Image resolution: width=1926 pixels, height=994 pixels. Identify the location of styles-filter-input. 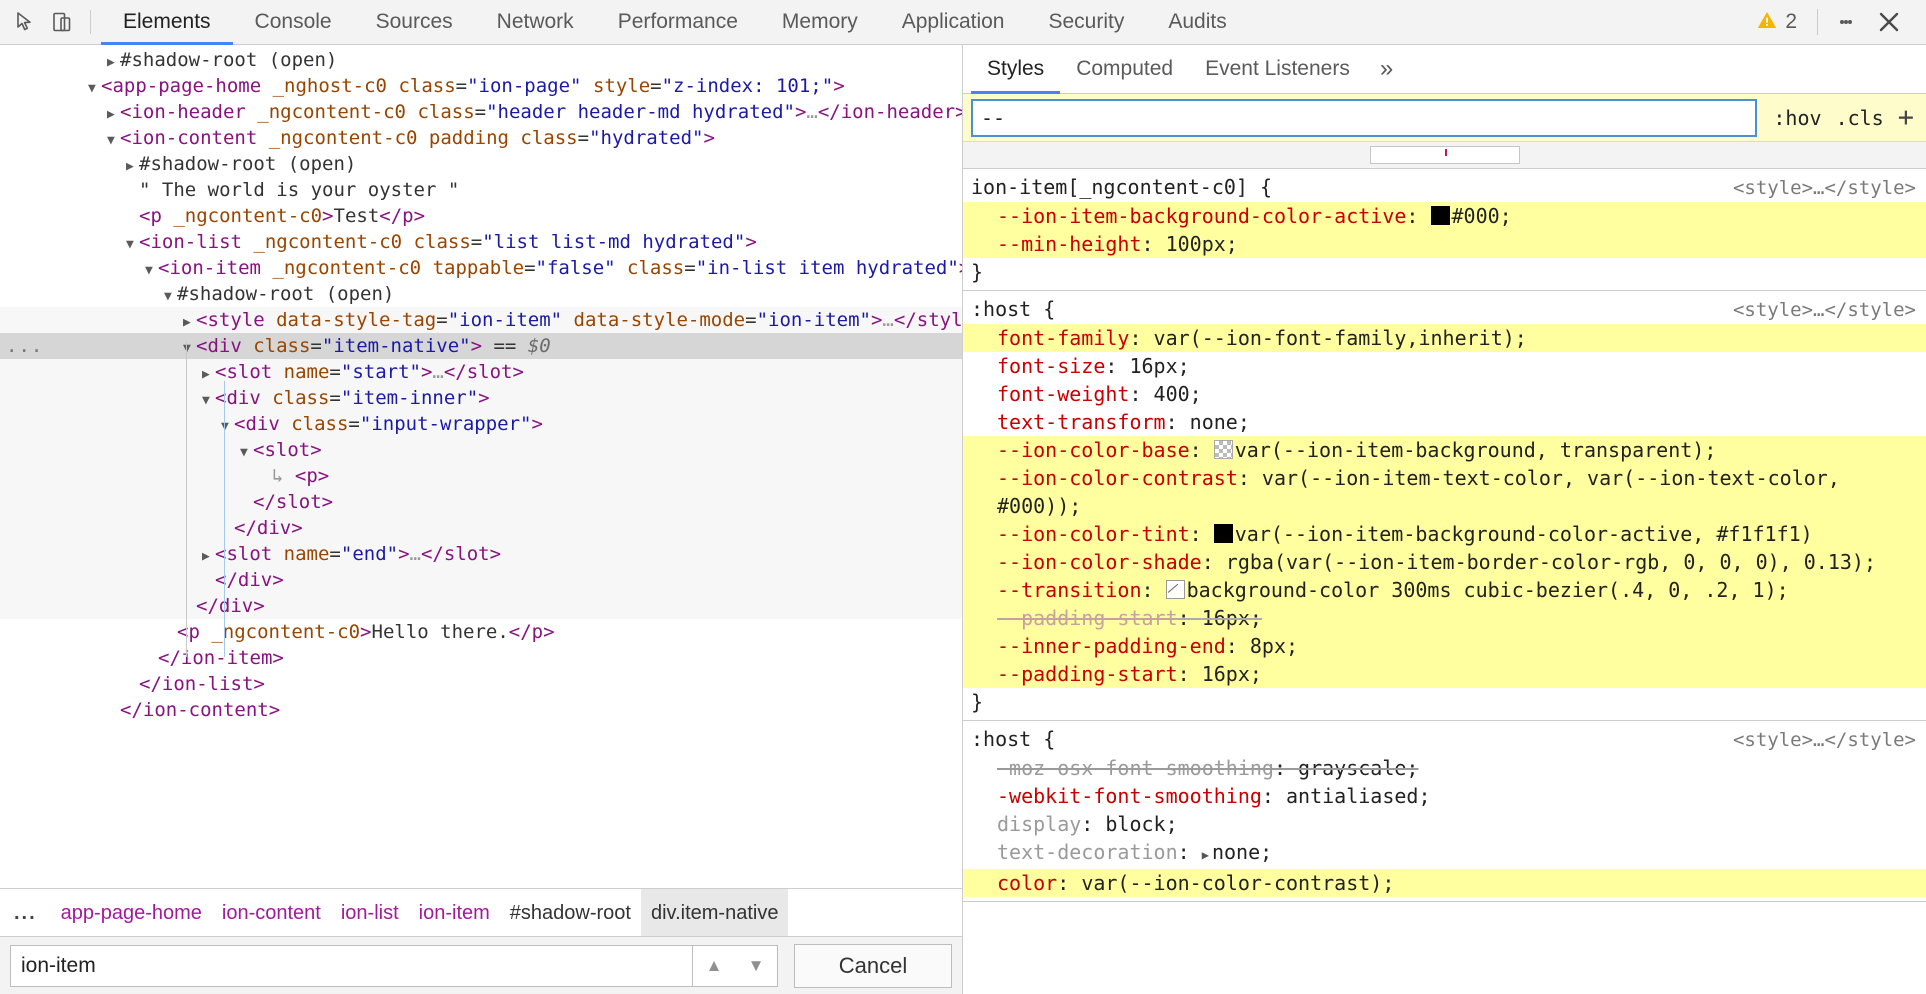
(1364, 117).